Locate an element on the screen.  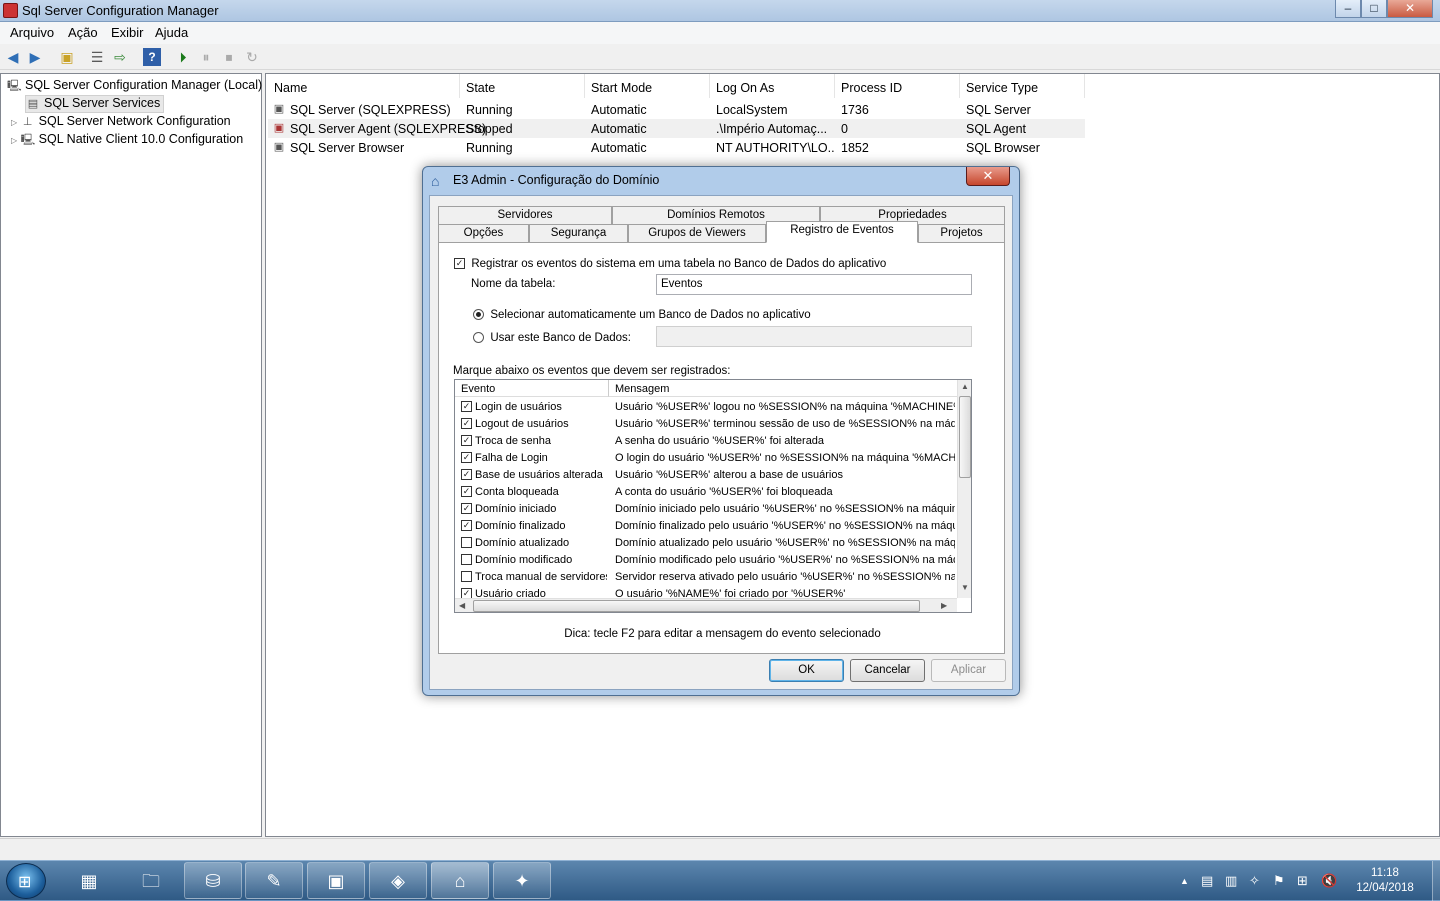
radio-manual-database: Usar este Banco de Dados: is located at coordinates (552, 337).